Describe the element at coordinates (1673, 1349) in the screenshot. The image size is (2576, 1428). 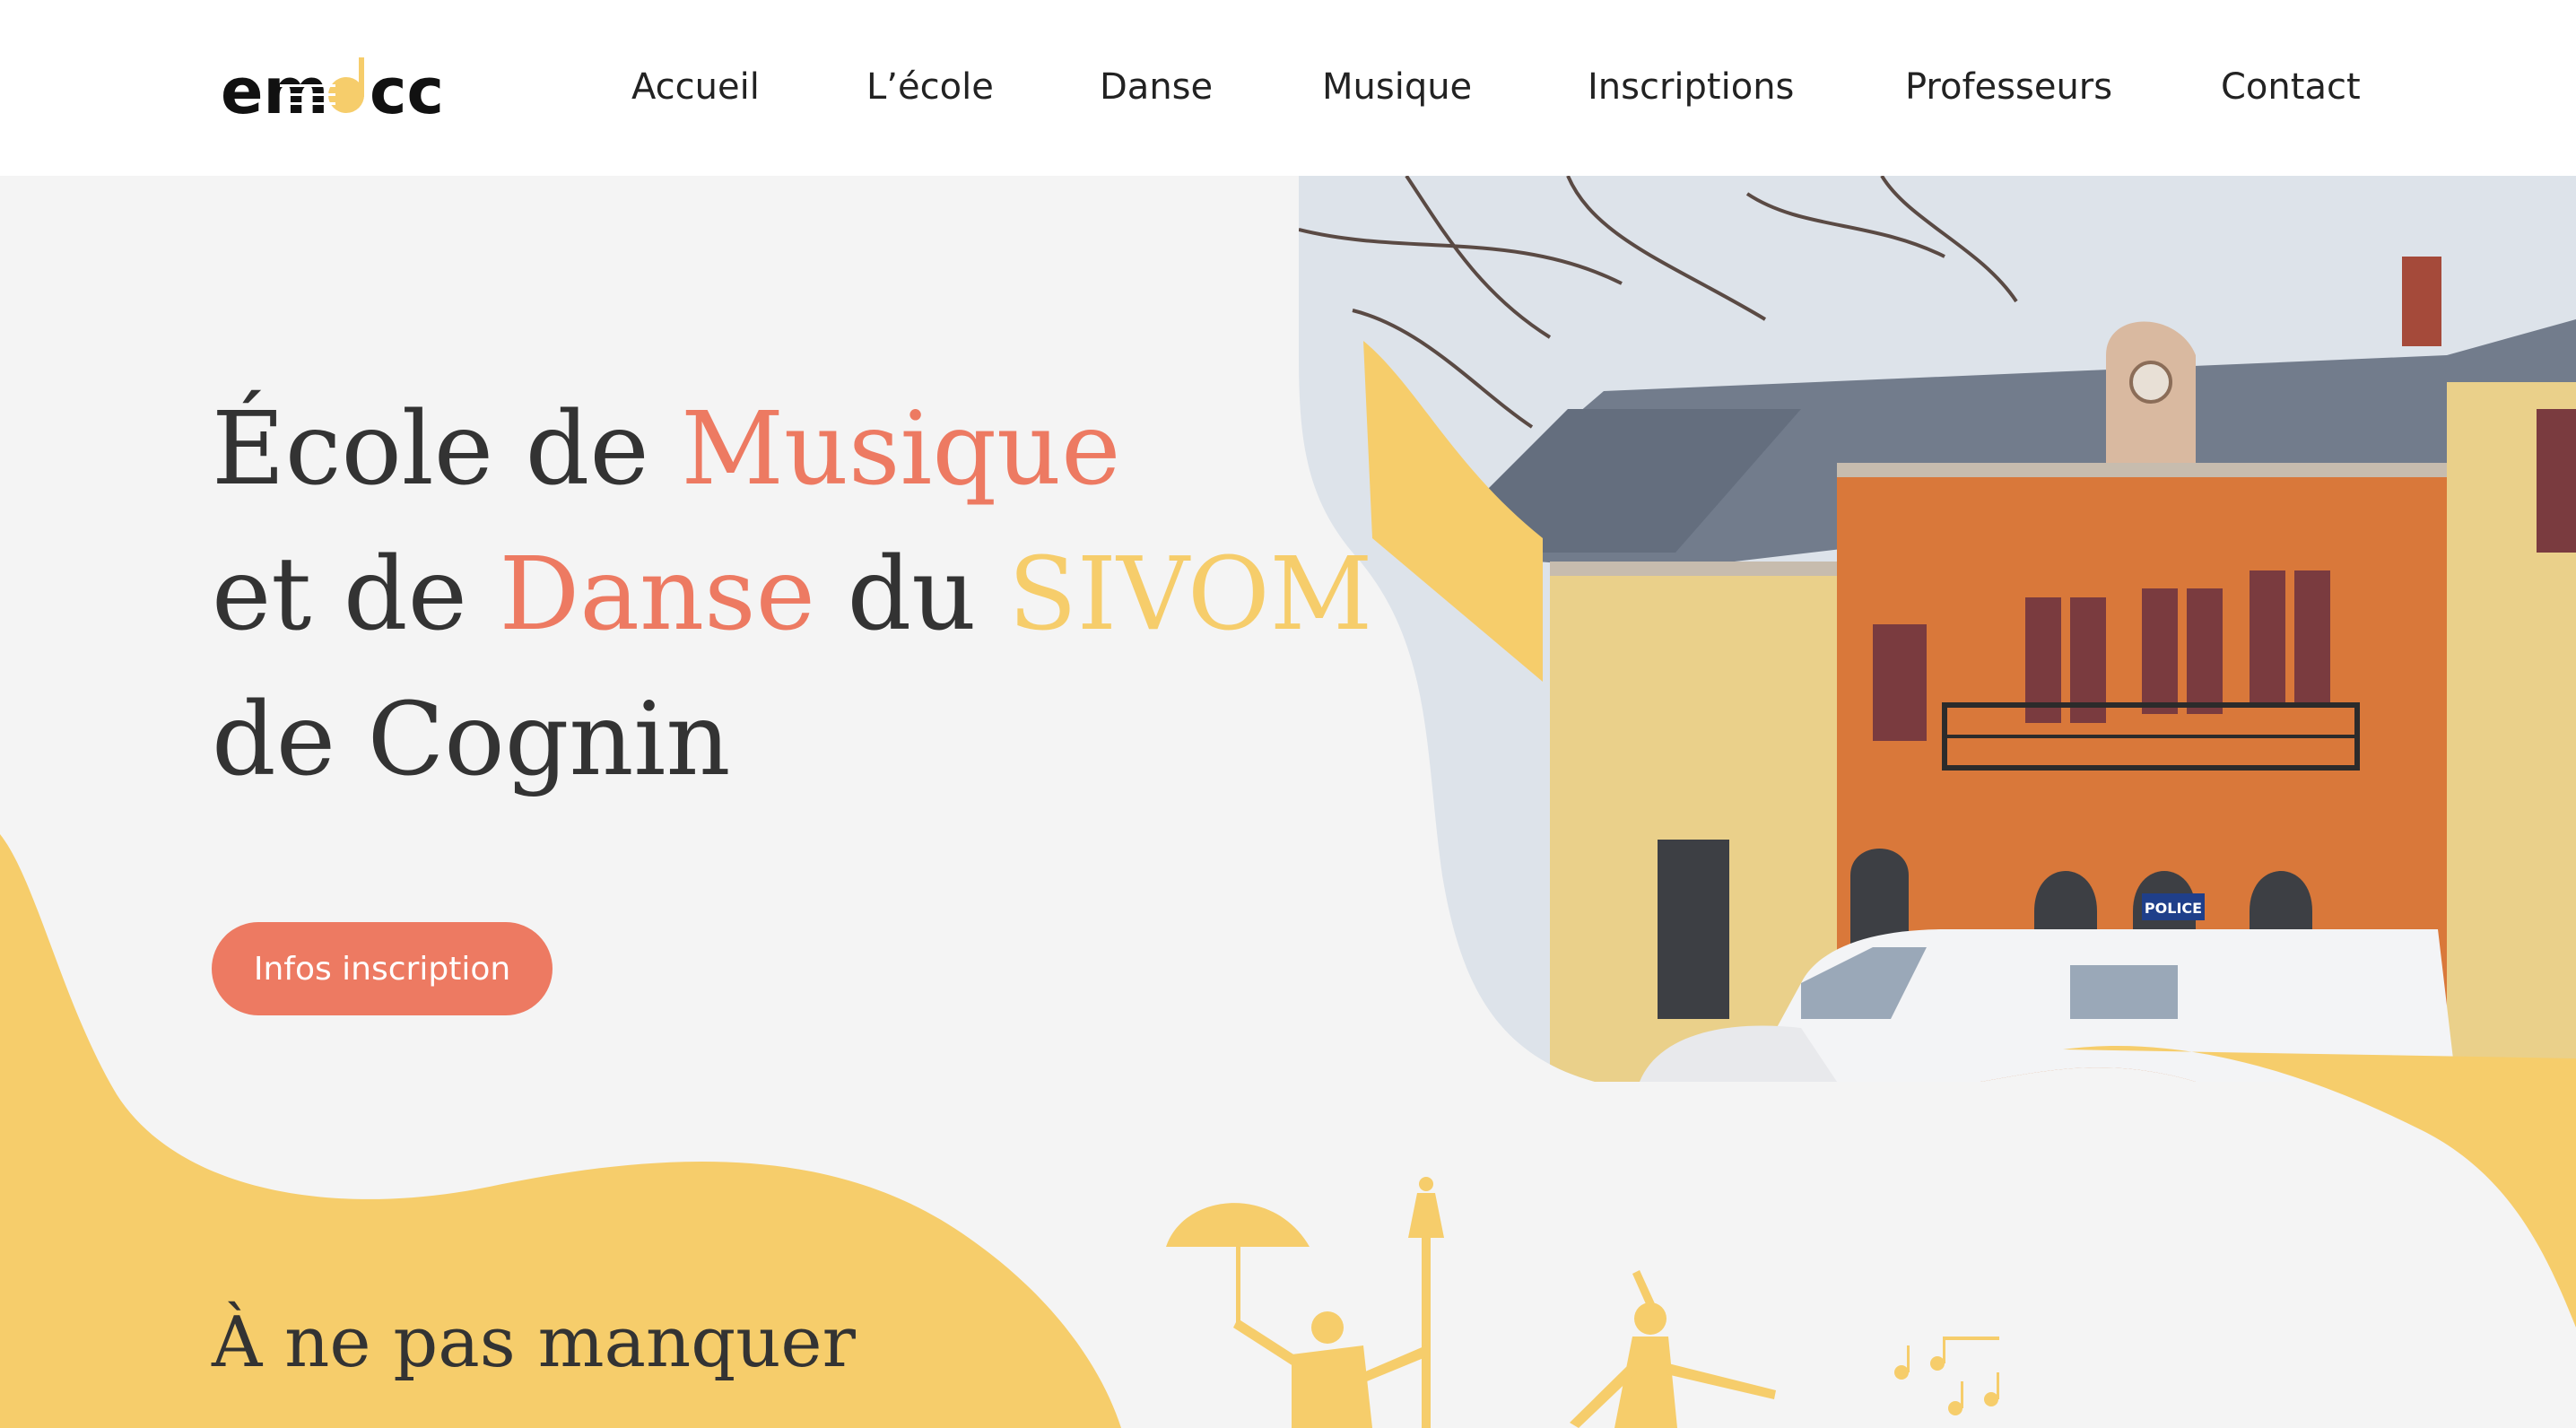
I see `dancer-icon` at that location.